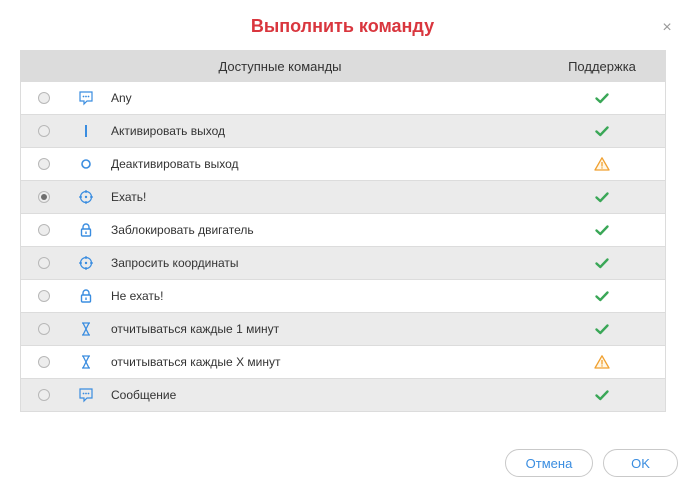 This screenshot has height=484, width=685. I want to click on table-row: Деактивировать выход, so click(343, 164).